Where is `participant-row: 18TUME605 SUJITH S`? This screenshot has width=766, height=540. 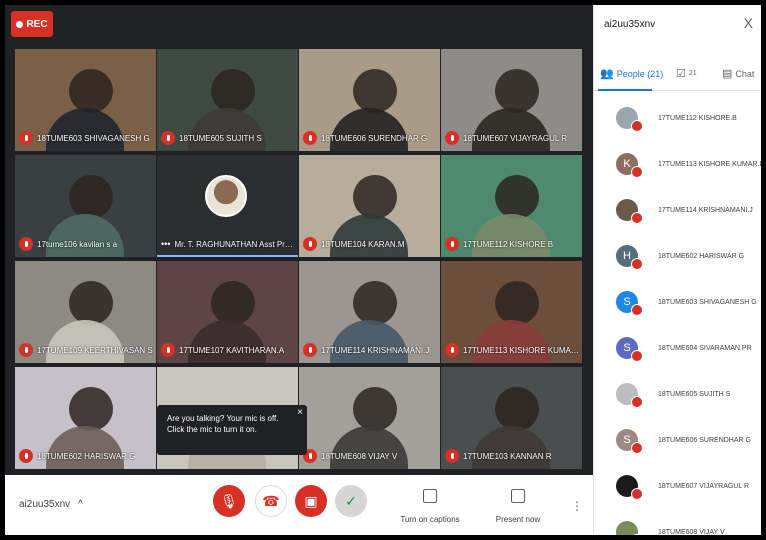
participant-row: 18TUME605 SUJITH S is located at coordinates (677, 394).